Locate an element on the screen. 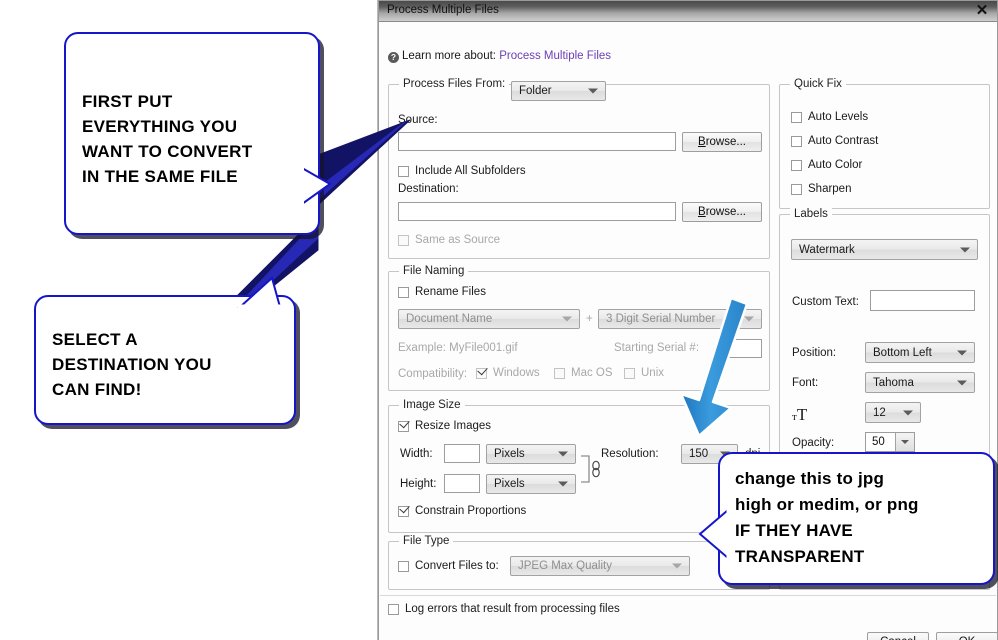  callout-destination-bubble: SELECT A DESTINATION YOU CAN FIND! is located at coordinates (165, 360).